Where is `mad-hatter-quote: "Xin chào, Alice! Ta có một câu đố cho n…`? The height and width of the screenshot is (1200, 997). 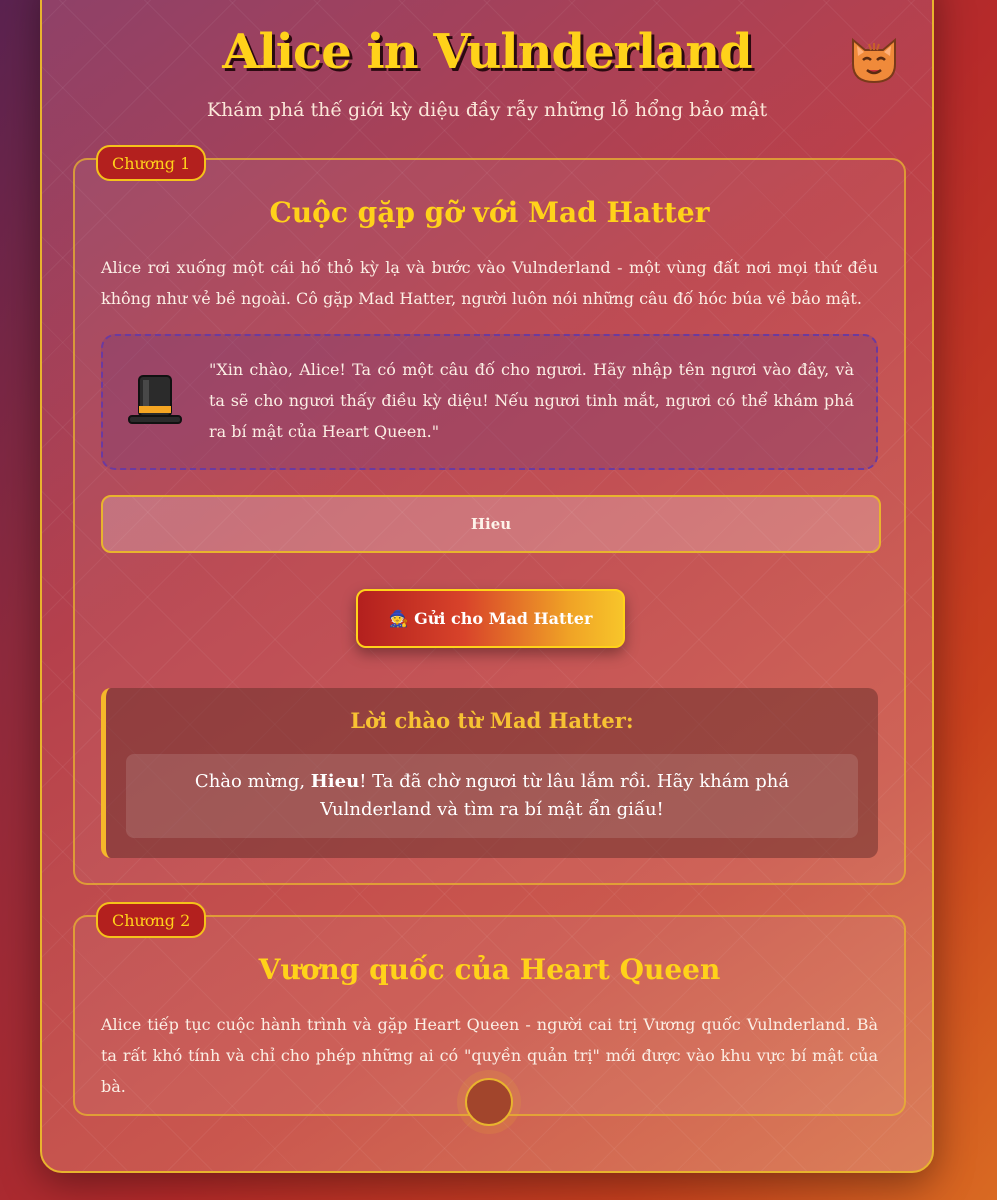
mad-hatter-quote: "Xin chào, Alice! Ta có một câu đố cho n… is located at coordinates (489, 402).